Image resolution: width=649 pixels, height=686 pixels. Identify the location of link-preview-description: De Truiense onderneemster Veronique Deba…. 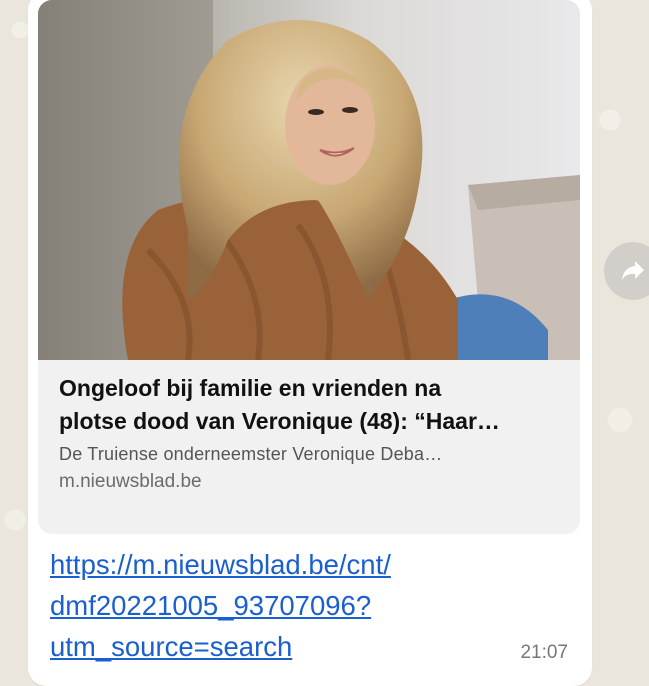
(251, 454).